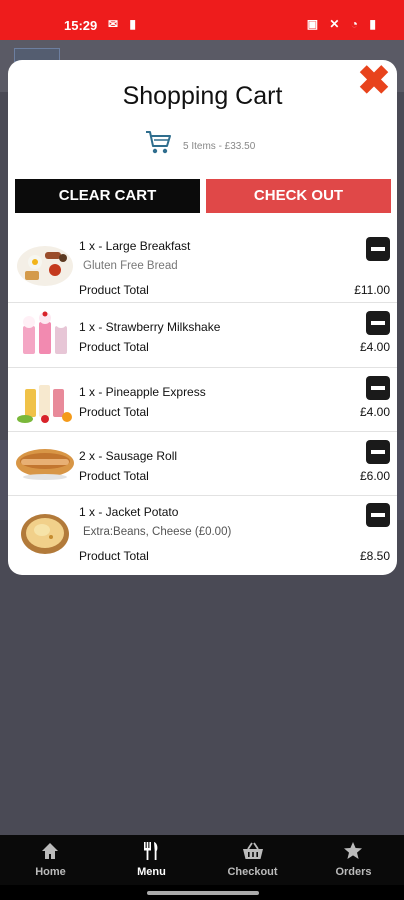  What do you see at coordinates (124, 24) in the screenshot?
I see `notification-icons: ✉ ▮` at bounding box center [124, 24].